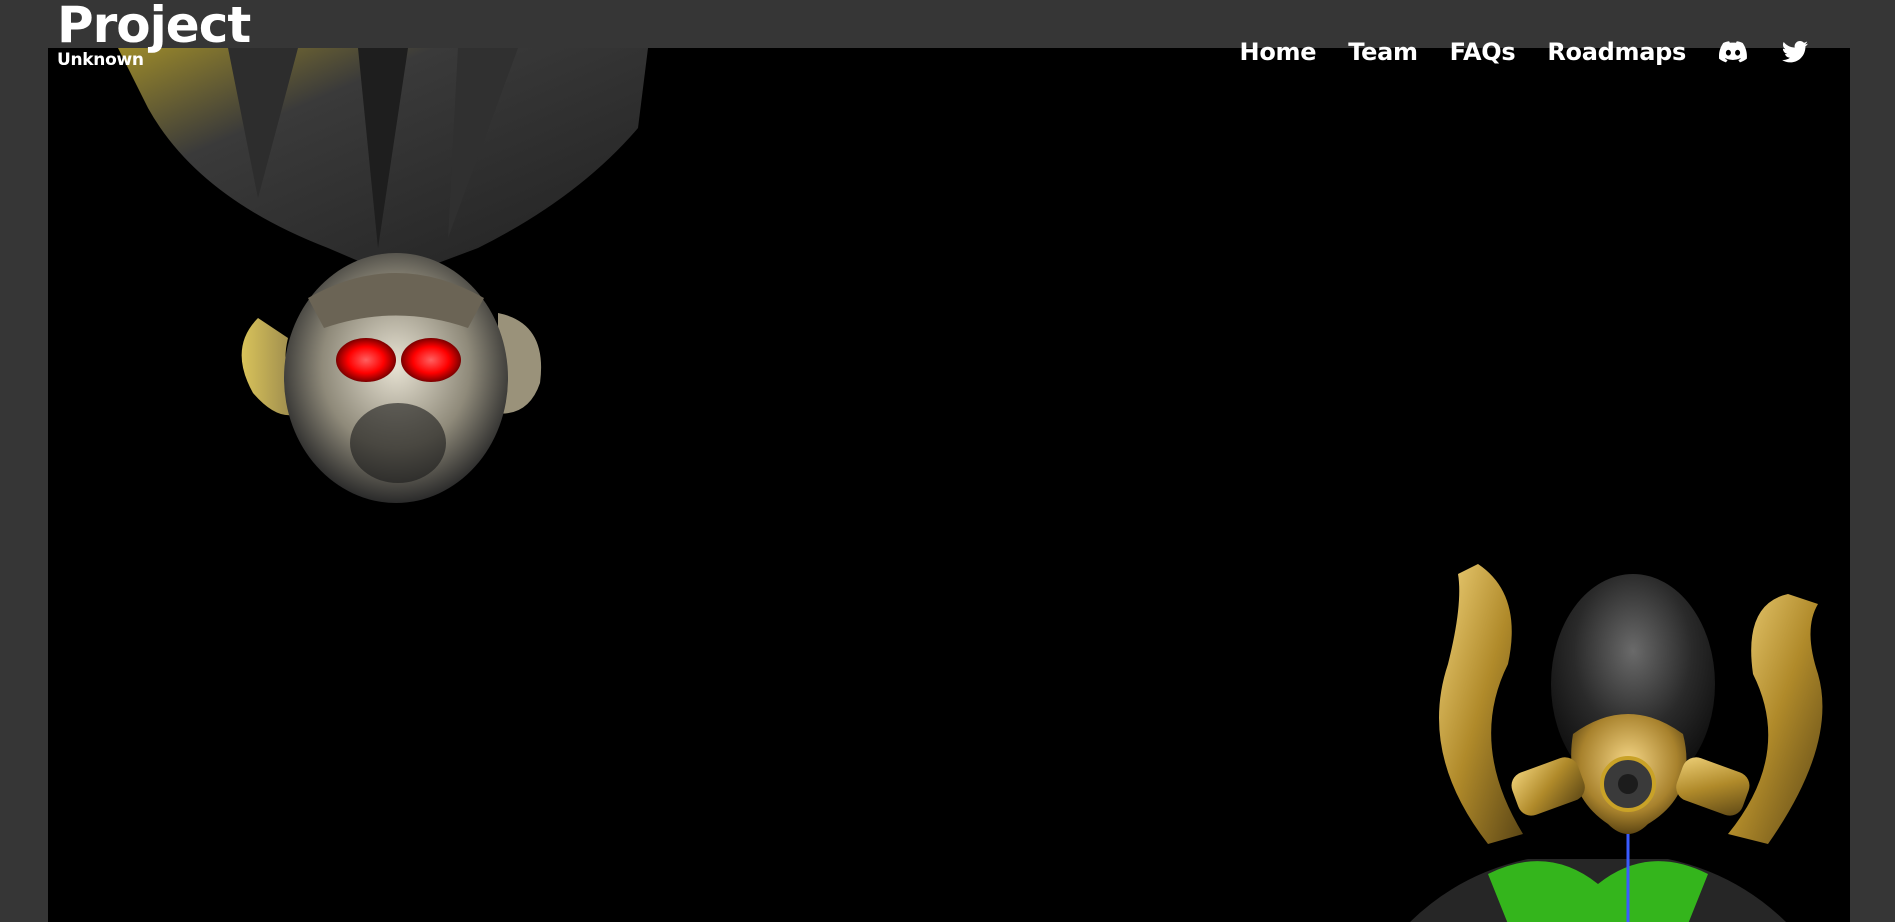  I want to click on twitter-icon, so click(1795, 52).